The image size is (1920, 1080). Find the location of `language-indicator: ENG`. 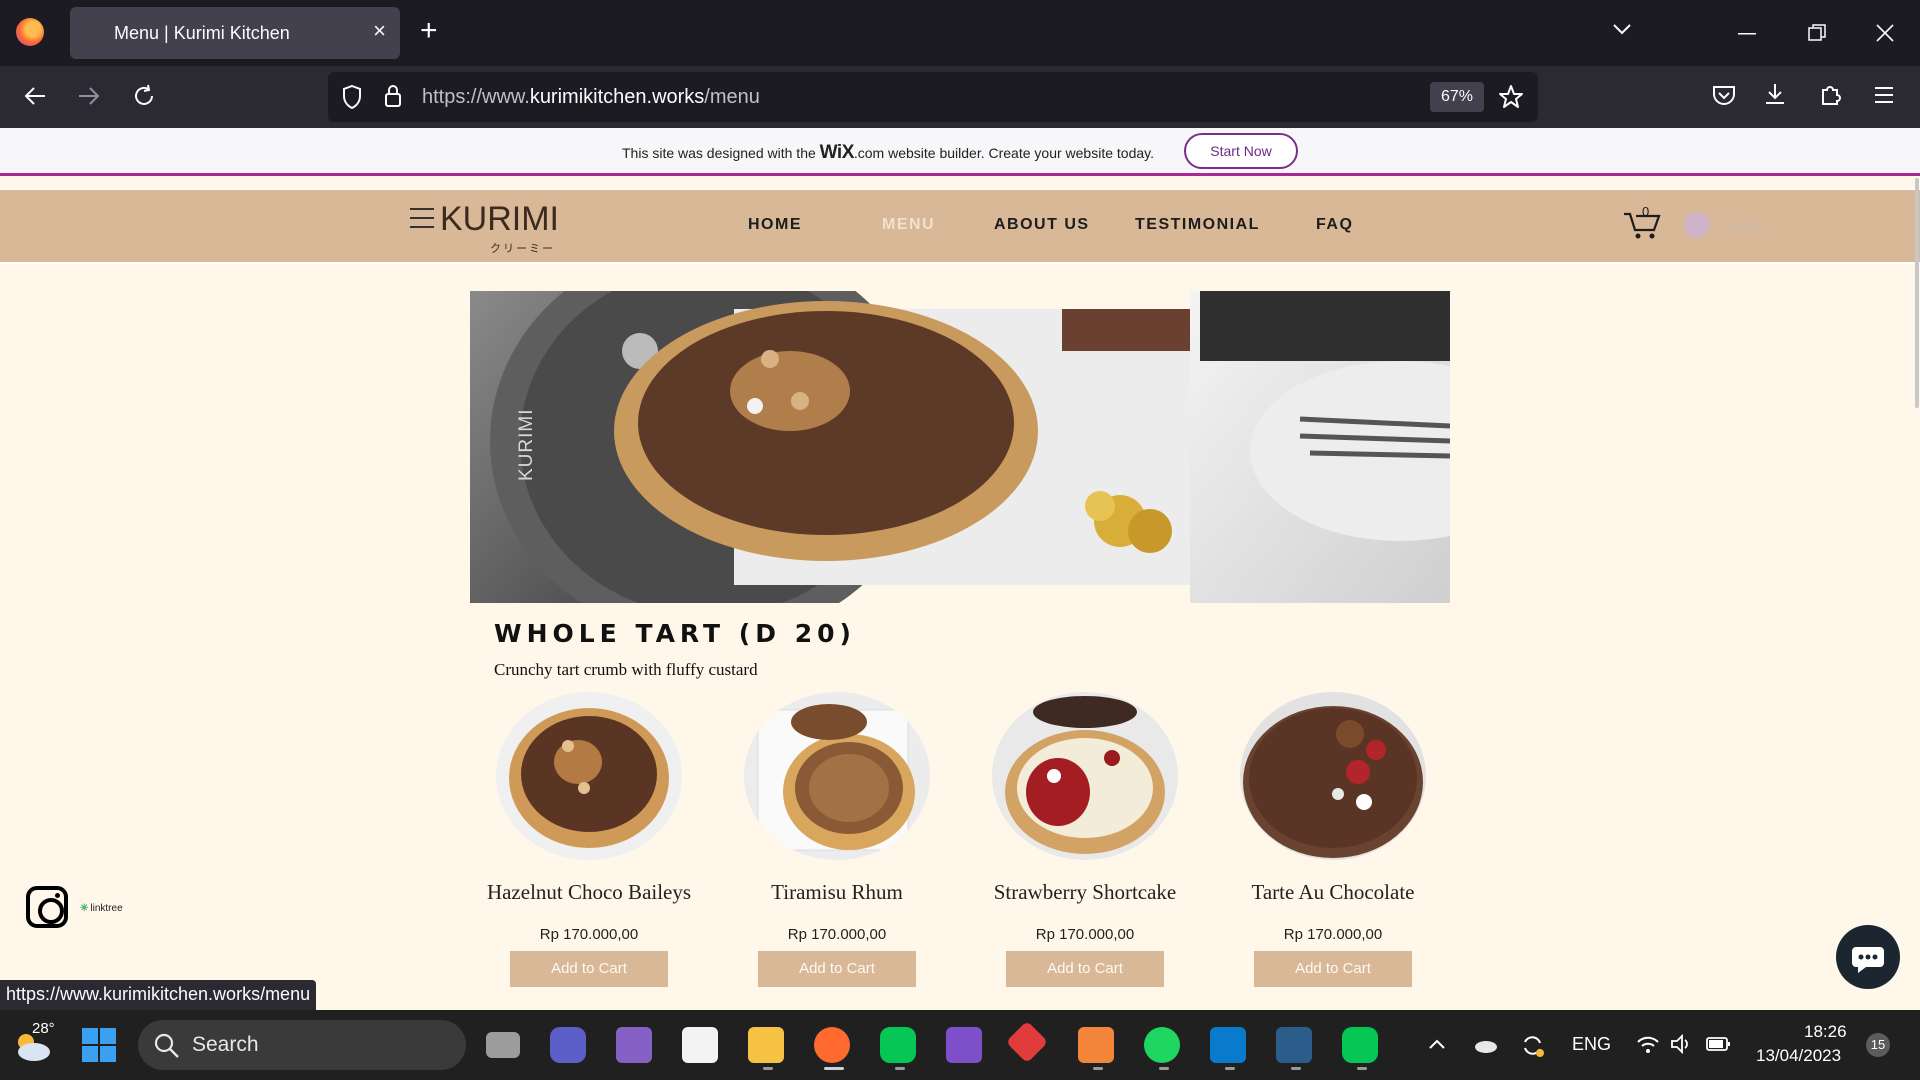

language-indicator: ENG is located at coordinates (1591, 1044).